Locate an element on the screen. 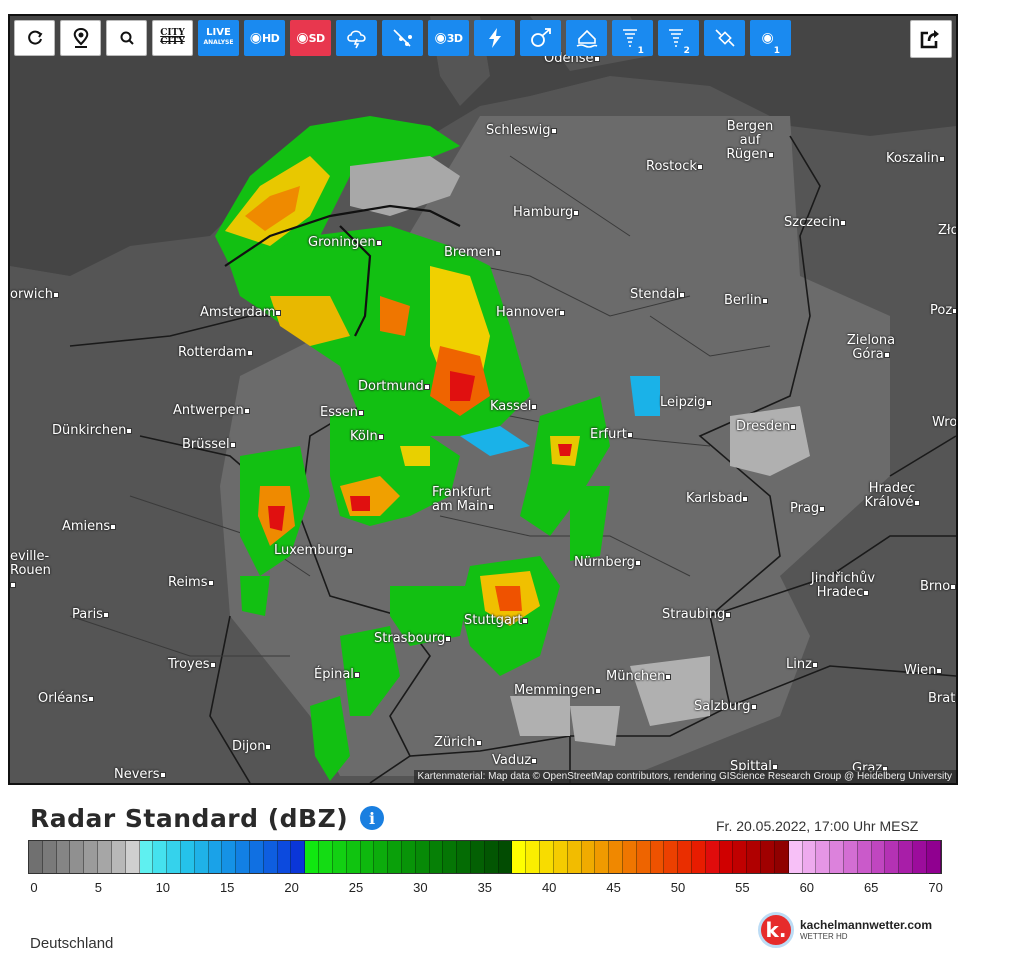  radar-sd-button: ◉ SD is located at coordinates (310, 38).